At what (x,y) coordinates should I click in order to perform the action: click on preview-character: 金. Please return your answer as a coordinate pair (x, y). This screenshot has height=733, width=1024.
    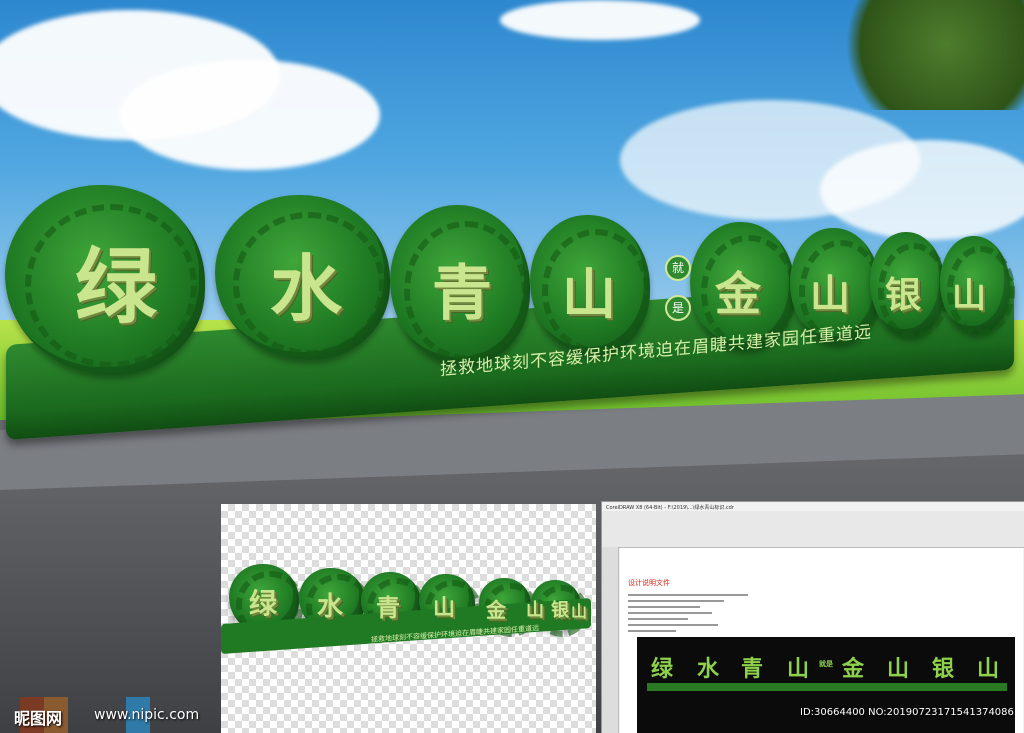
    Looking at the image, I should click on (496, 610).